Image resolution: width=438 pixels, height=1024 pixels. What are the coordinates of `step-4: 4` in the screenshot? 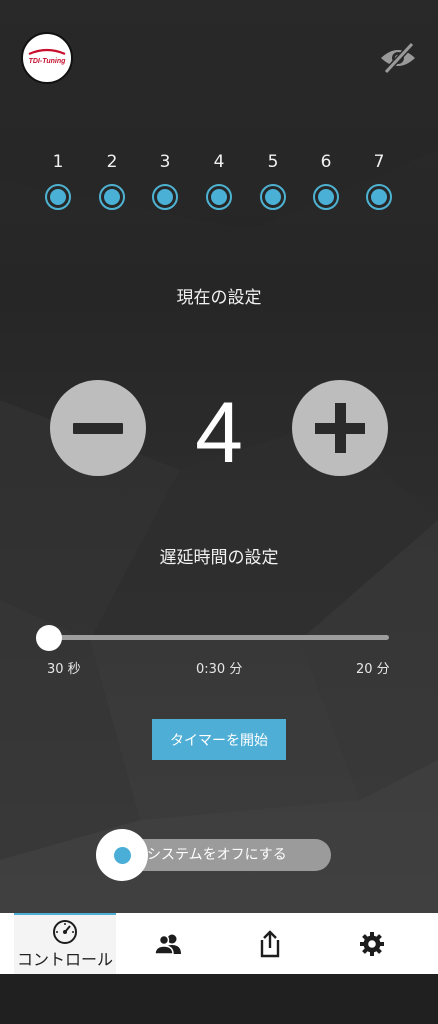 It's located at (219, 180).